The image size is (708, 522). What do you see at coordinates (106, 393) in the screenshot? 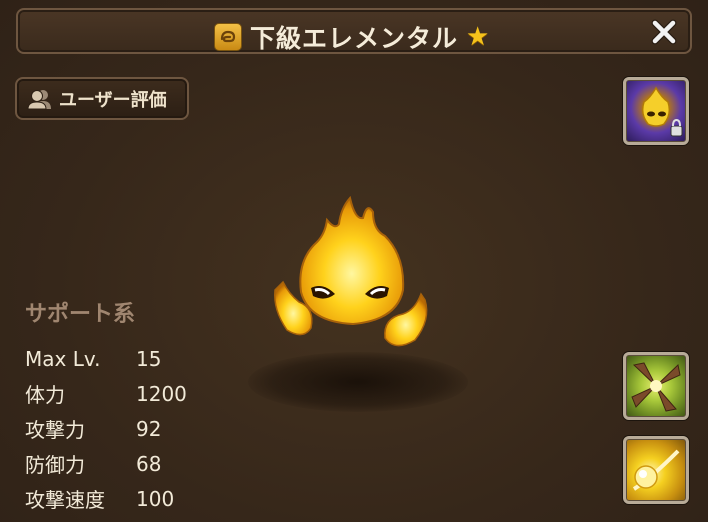
I see `stat-row-hp: 体力 1200` at bounding box center [106, 393].